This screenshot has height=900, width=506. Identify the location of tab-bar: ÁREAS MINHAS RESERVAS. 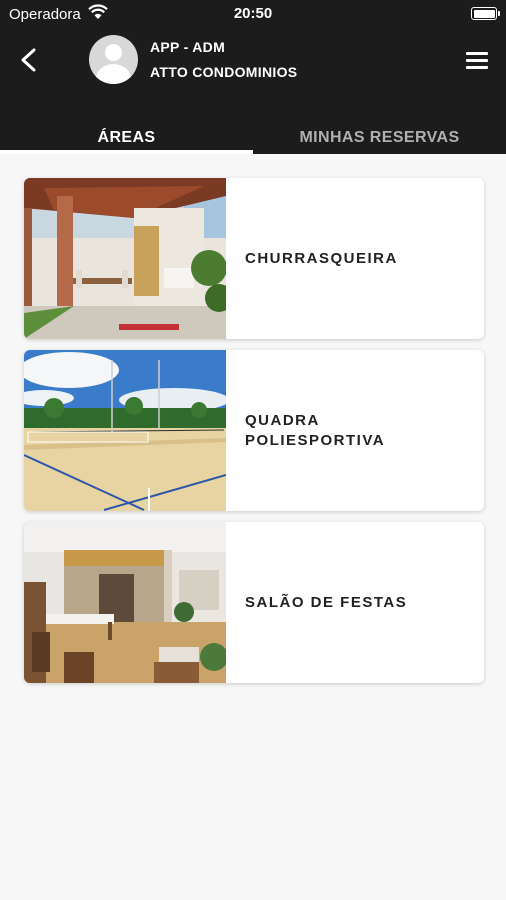
(253, 138).